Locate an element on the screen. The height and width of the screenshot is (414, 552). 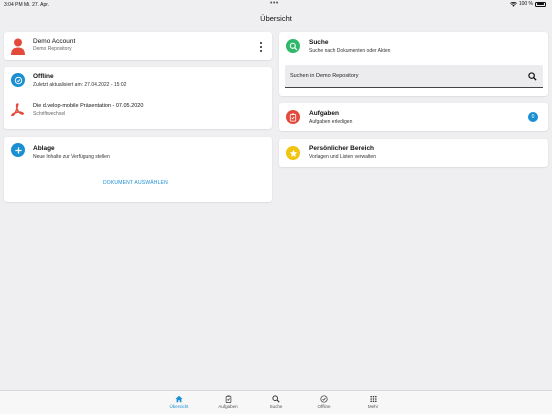
pdf-icon is located at coordinates (17, 109).